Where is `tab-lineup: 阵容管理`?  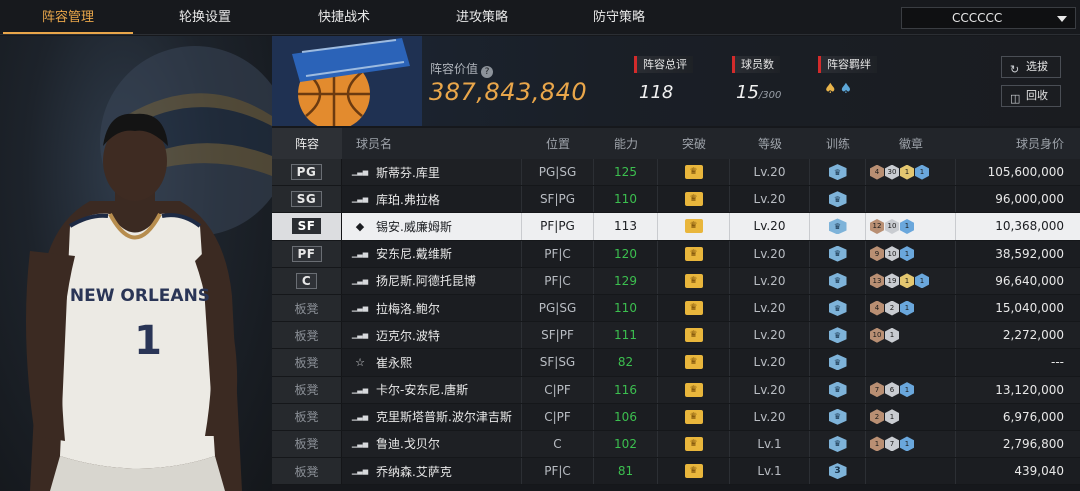
tab-lineup: 阵容管理 is located at coordinates (68, 17).